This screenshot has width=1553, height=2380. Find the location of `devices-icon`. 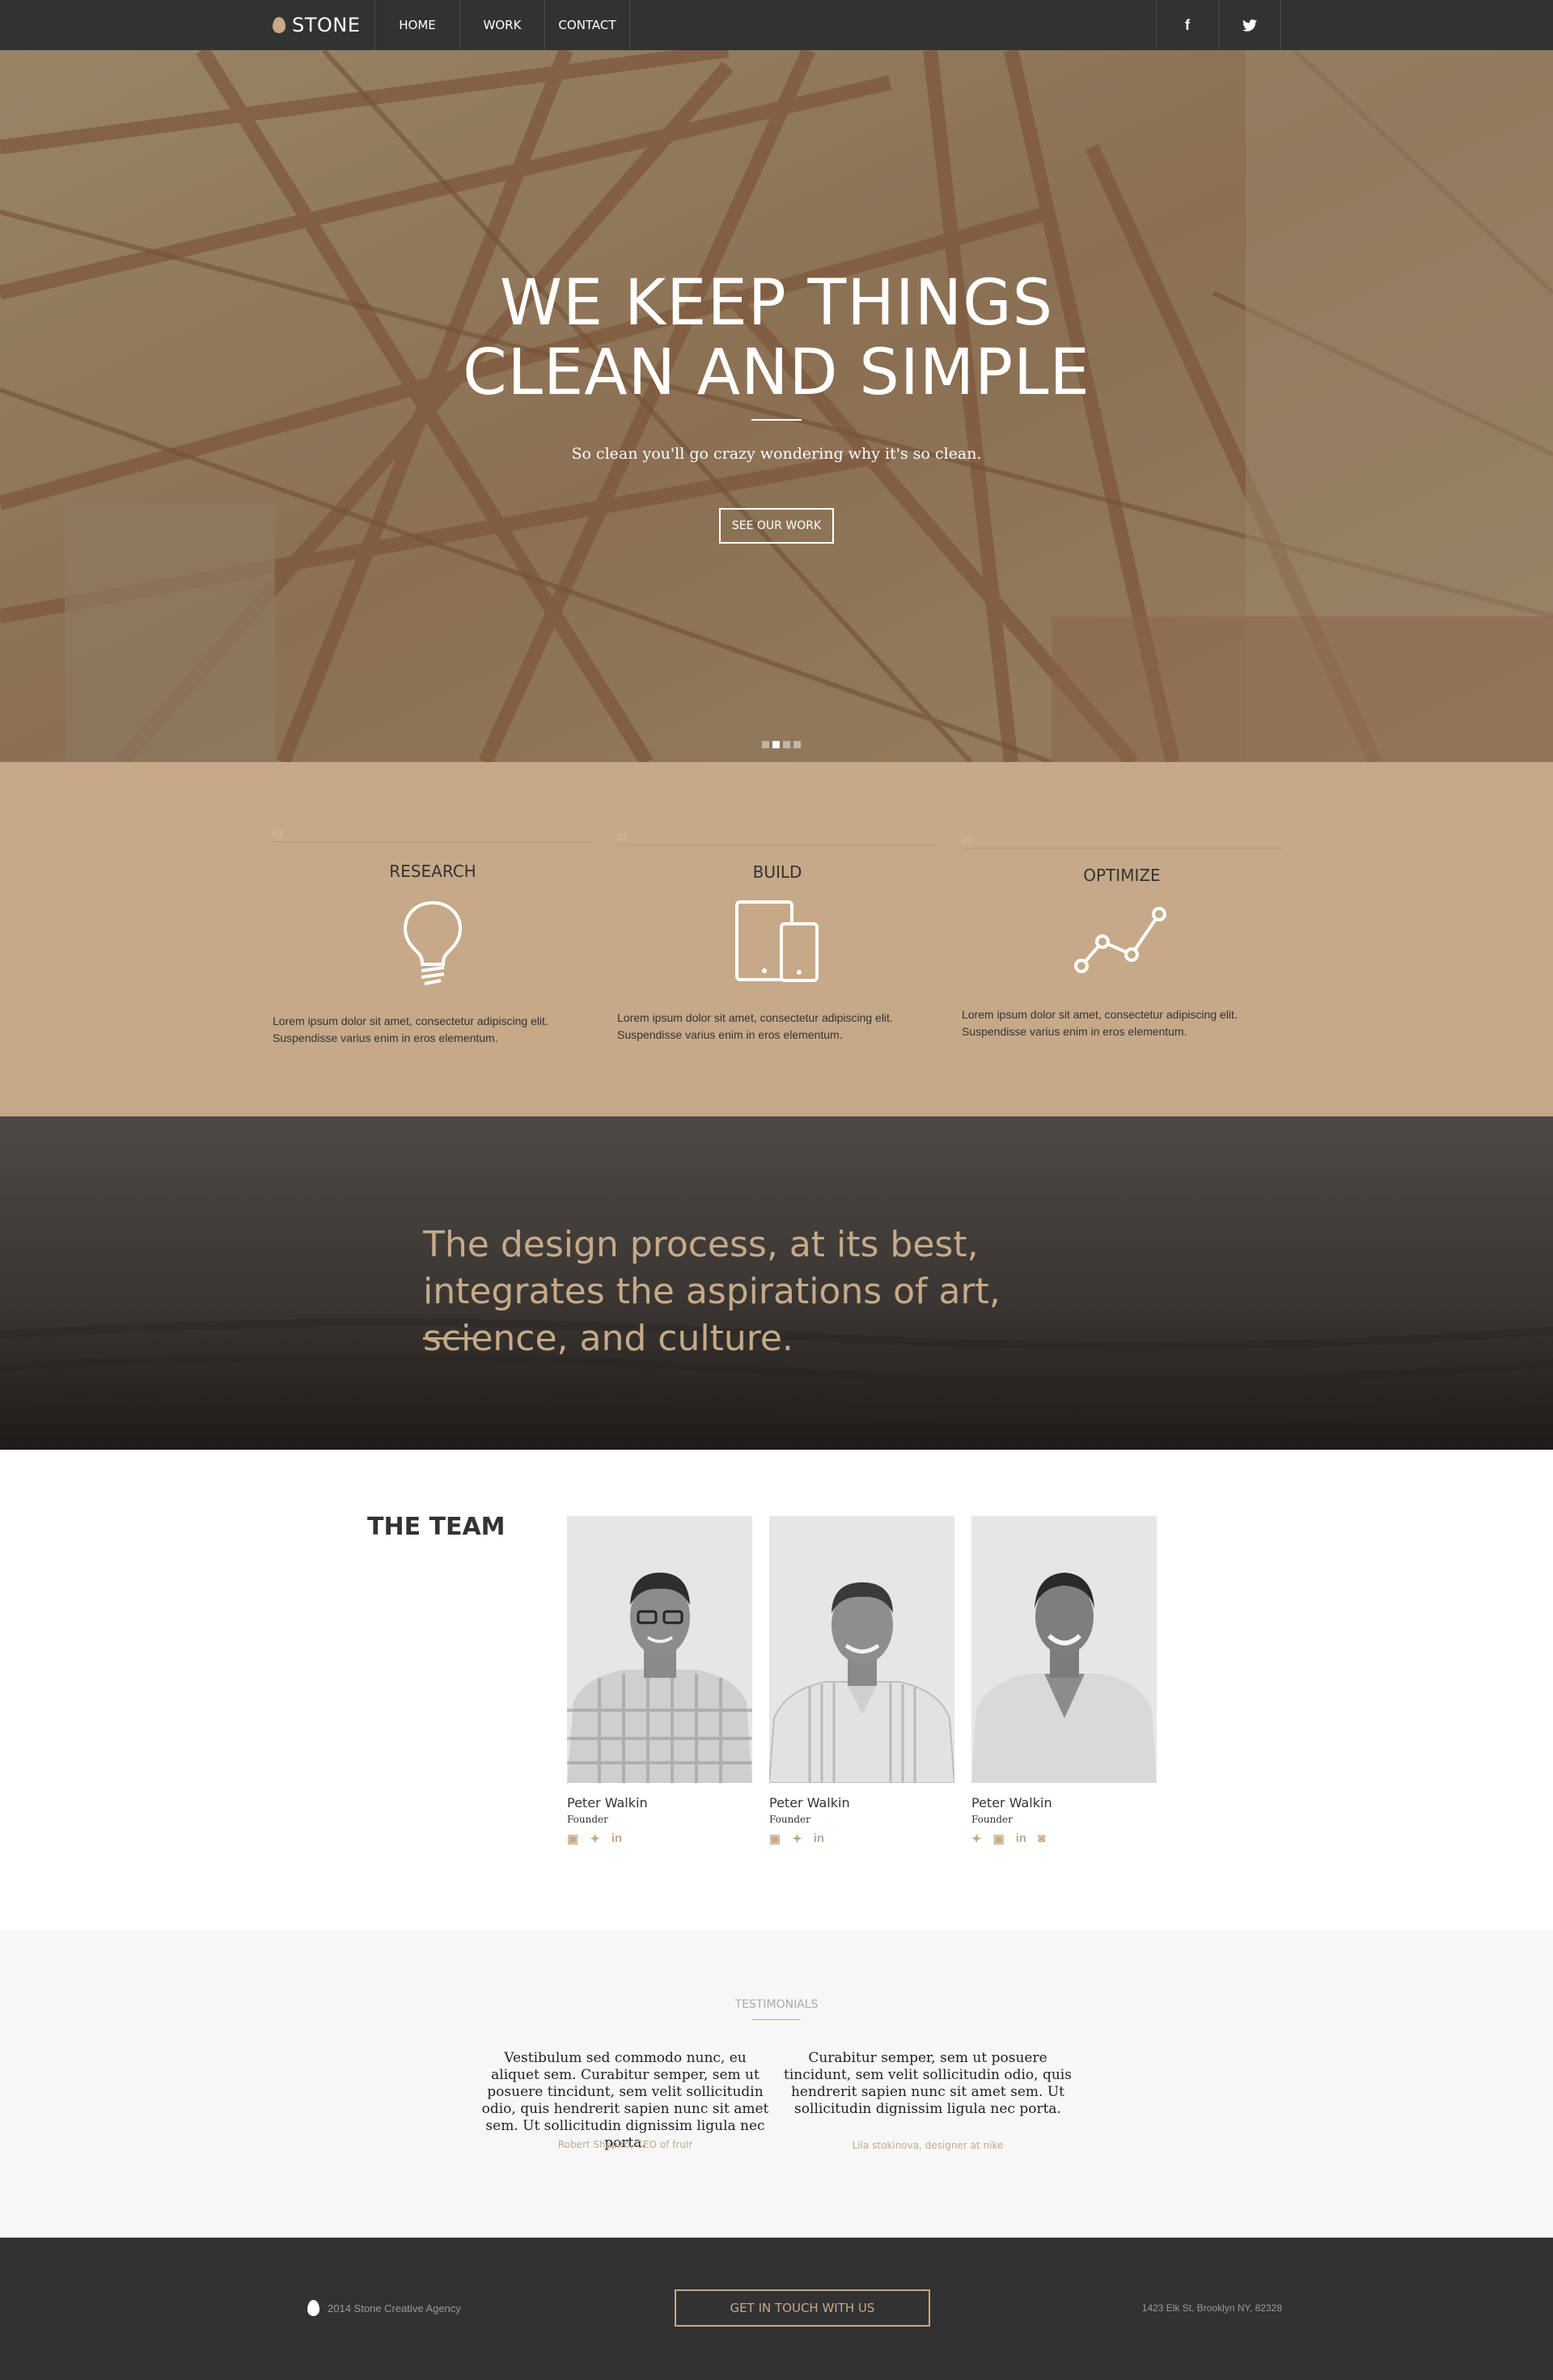

devices-icon is located at coordinates (777, 941).